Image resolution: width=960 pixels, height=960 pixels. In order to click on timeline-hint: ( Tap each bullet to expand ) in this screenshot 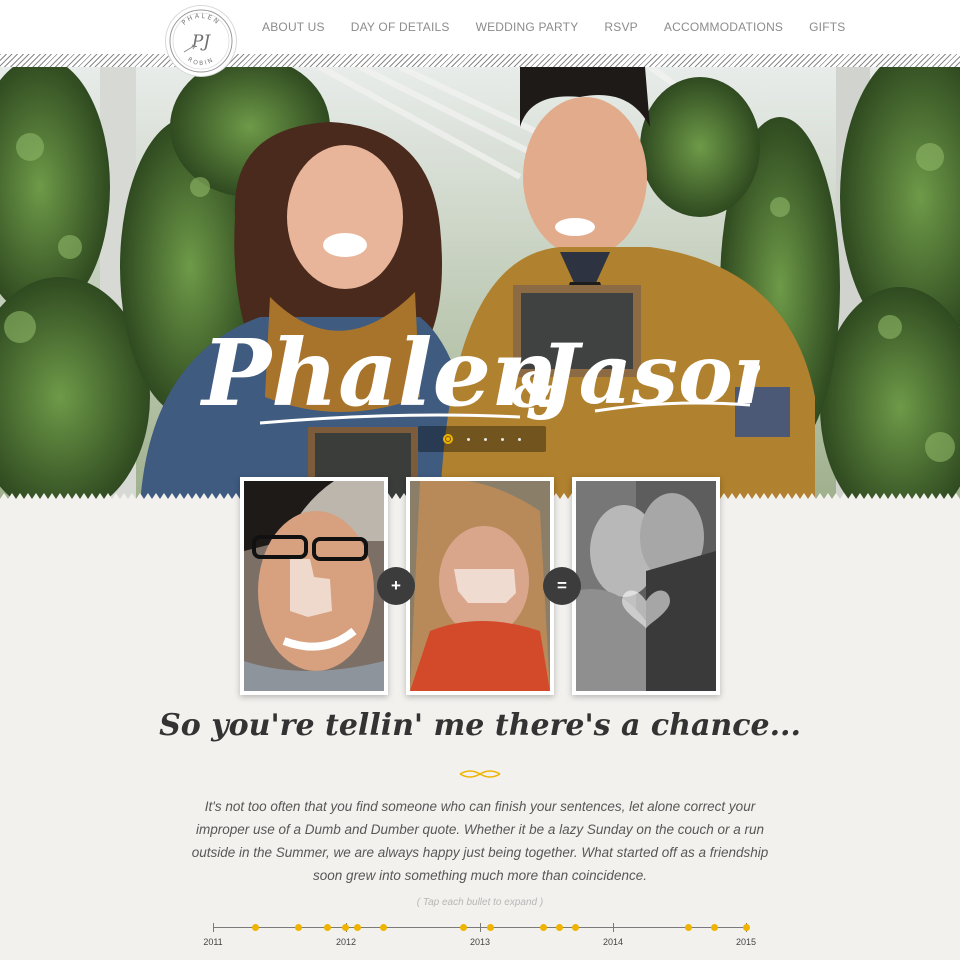, I will do `click(480, 902)`.